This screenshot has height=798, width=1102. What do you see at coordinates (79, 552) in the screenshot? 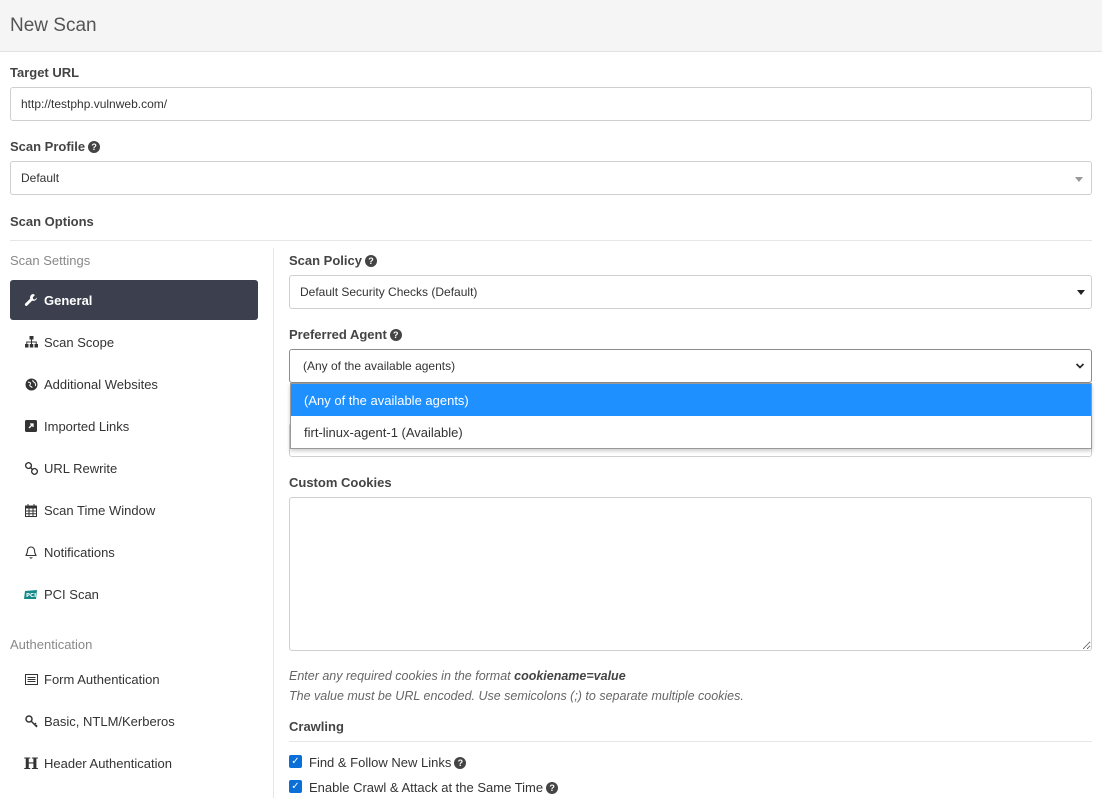
I see `sidebar-item-label: Notifications` at bounding box center [79, 552].